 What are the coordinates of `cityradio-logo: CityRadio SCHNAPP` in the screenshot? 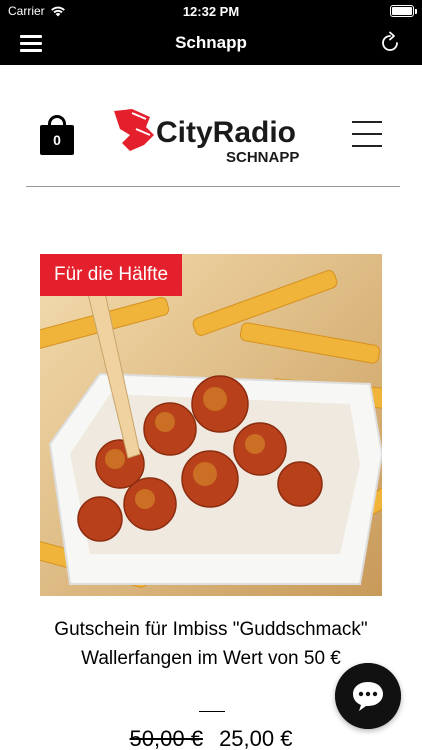 It's located at (216, 136).